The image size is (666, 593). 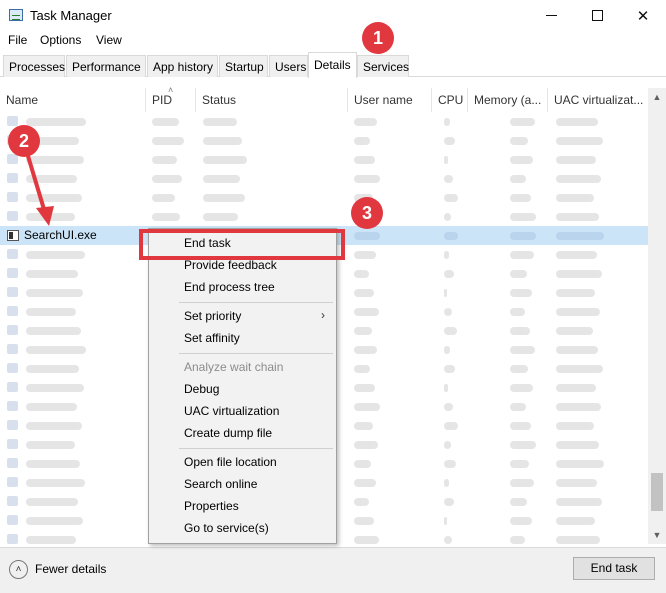 What do you see at coordinates (242, 412) in the screenshot?
I see `menu-uac-virtualization: UAC virtualization` at bounding box center [242, 412].